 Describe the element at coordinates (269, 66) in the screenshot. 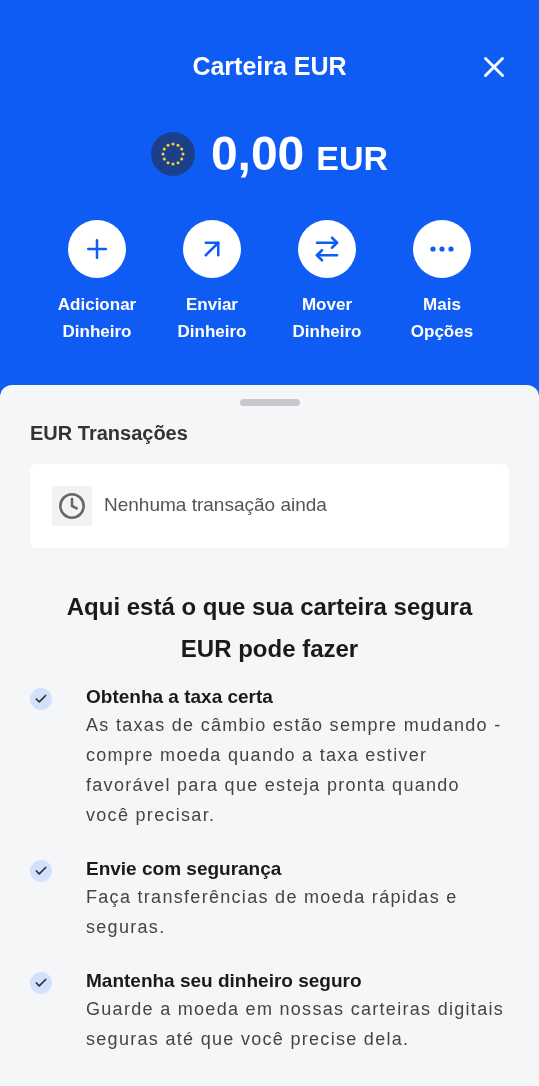

I see `window-title: Carteira EUR` at that location.